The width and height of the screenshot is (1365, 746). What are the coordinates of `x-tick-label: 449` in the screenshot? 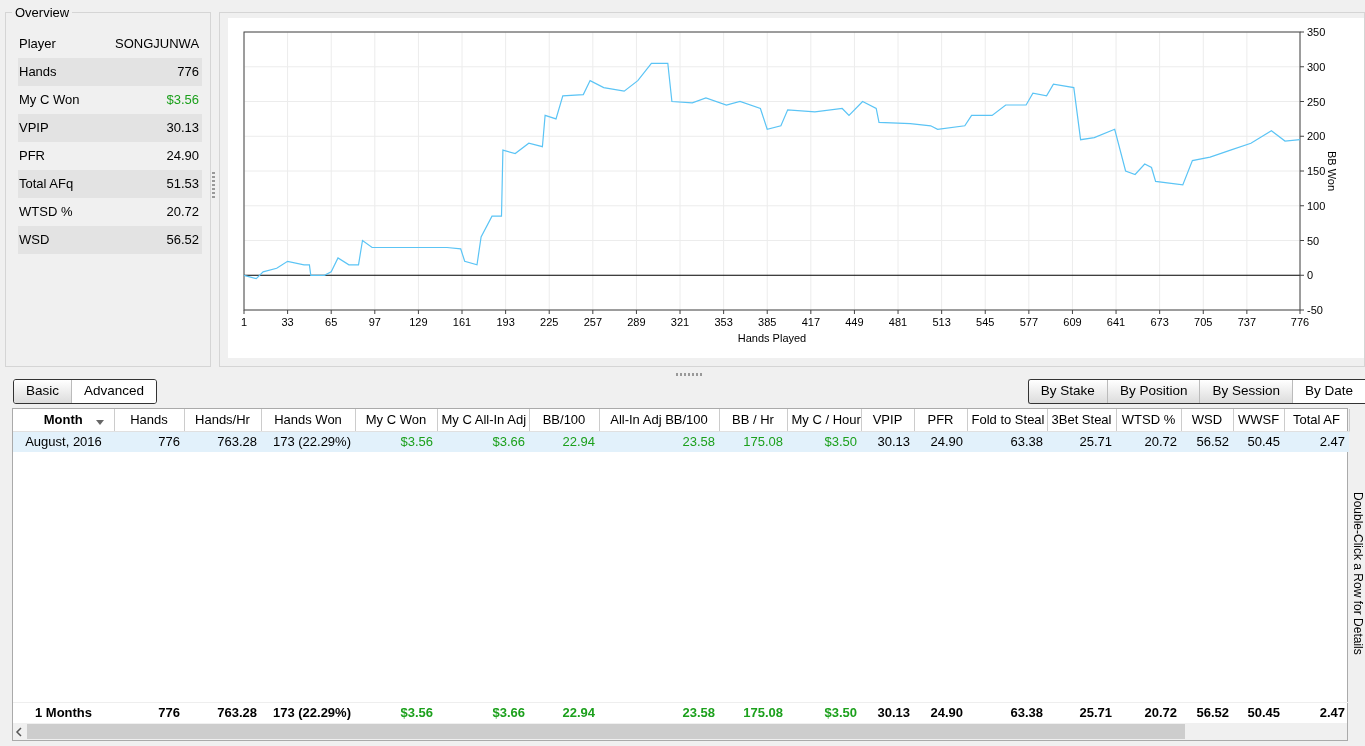 It's located at (854, 322).